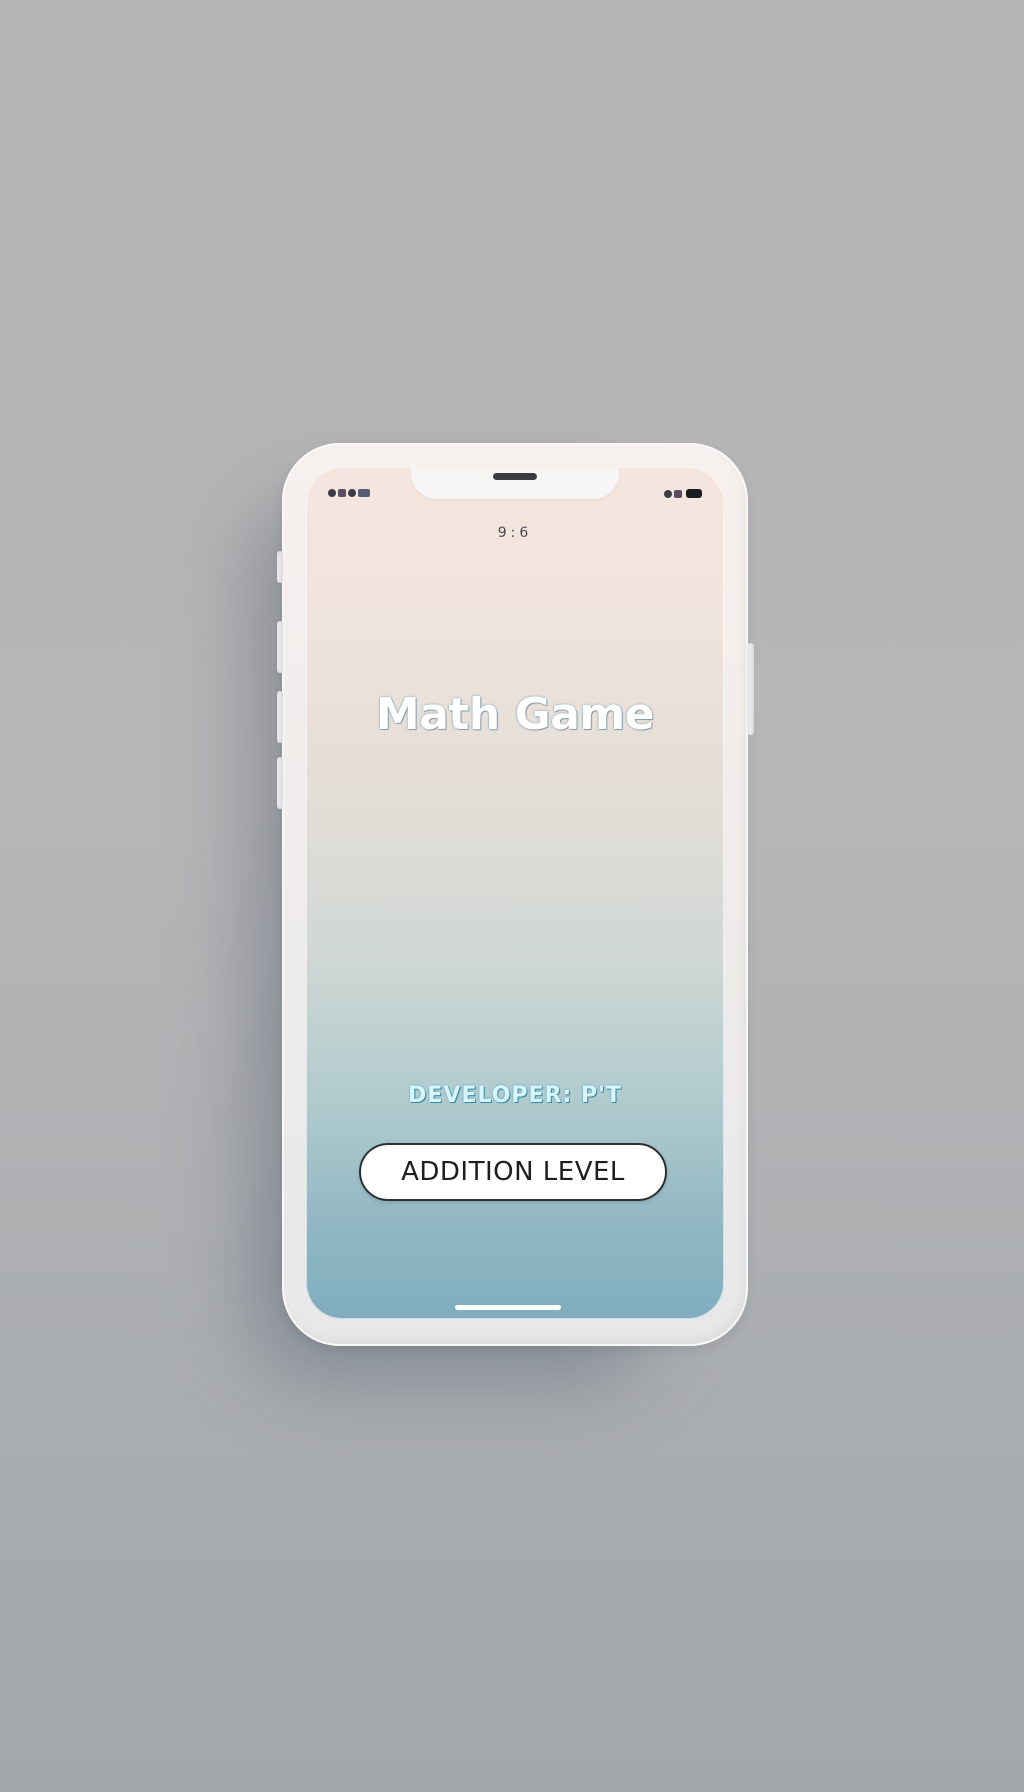 Image resolution: width=1024 pixels, height=1792 pixels. Describe the element at coordinates (280, 783) in the screenshot. I see `side-button-lower` at that location.